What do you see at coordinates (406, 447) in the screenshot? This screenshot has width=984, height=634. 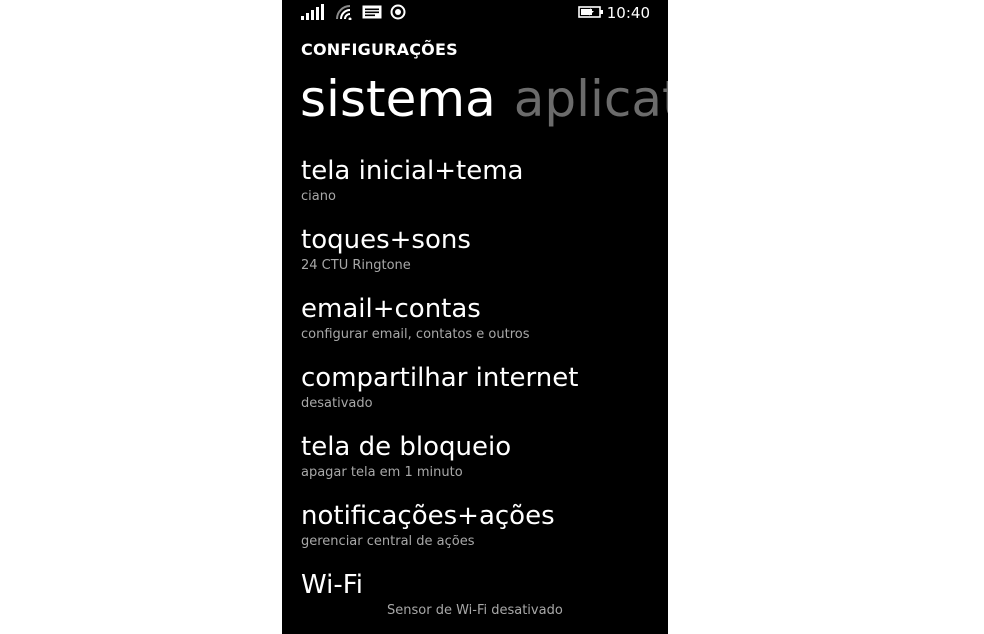 I see `settings-item-title: tela de bloqueio` at bounding box center [406, 447].